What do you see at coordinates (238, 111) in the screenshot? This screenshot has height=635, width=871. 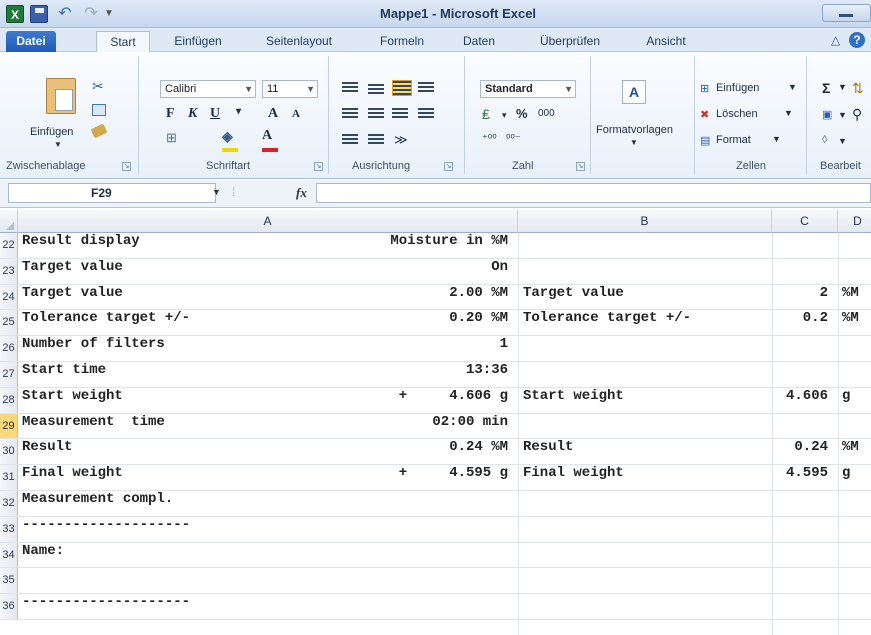 I see `underline-dropdown-icon: ▾` at bounding box center [238, 111].